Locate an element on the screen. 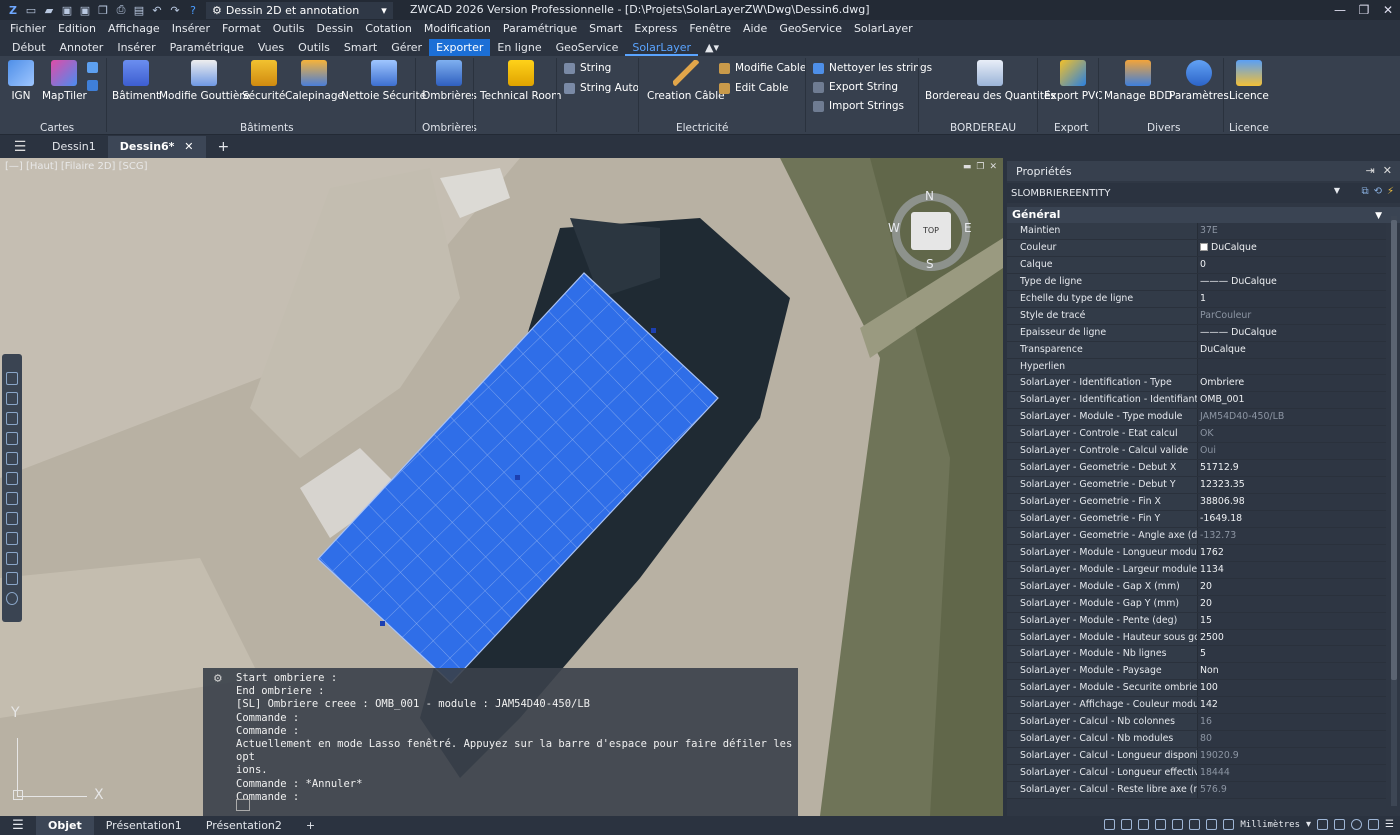 This screenshot has width=1400, height=835. property-value: OMB_001 is located at coordinates (1292, 400).